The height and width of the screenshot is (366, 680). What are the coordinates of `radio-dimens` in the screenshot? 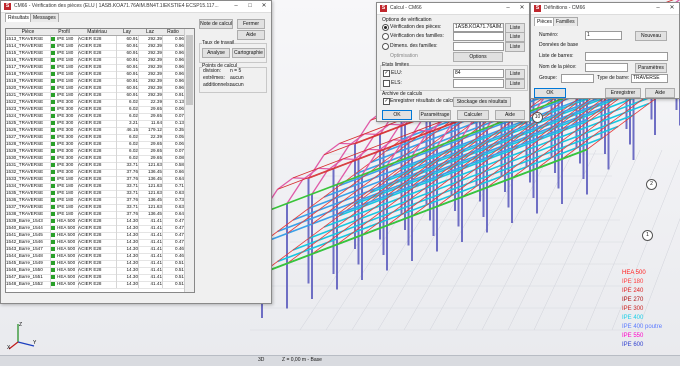 It's located at (385, 46).